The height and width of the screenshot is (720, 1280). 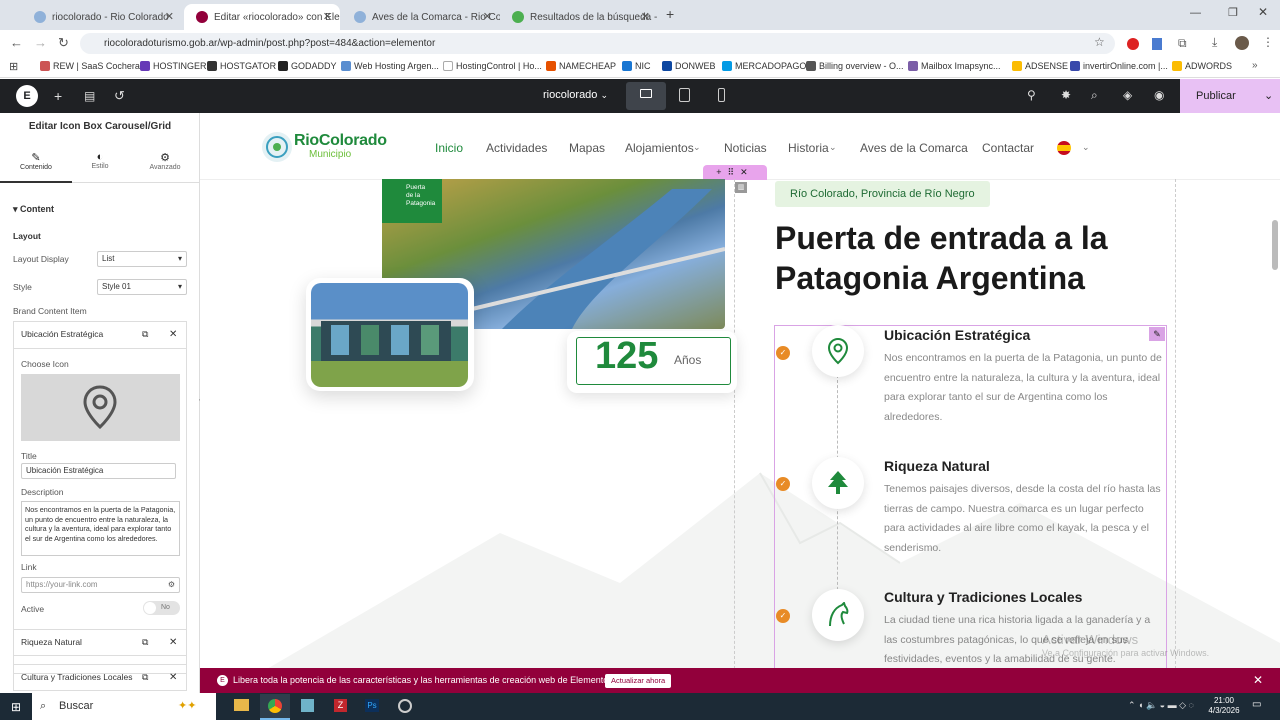 I want to click on bookmark-item: REW | SaaS Cocheras, so click(x=92, y=66).